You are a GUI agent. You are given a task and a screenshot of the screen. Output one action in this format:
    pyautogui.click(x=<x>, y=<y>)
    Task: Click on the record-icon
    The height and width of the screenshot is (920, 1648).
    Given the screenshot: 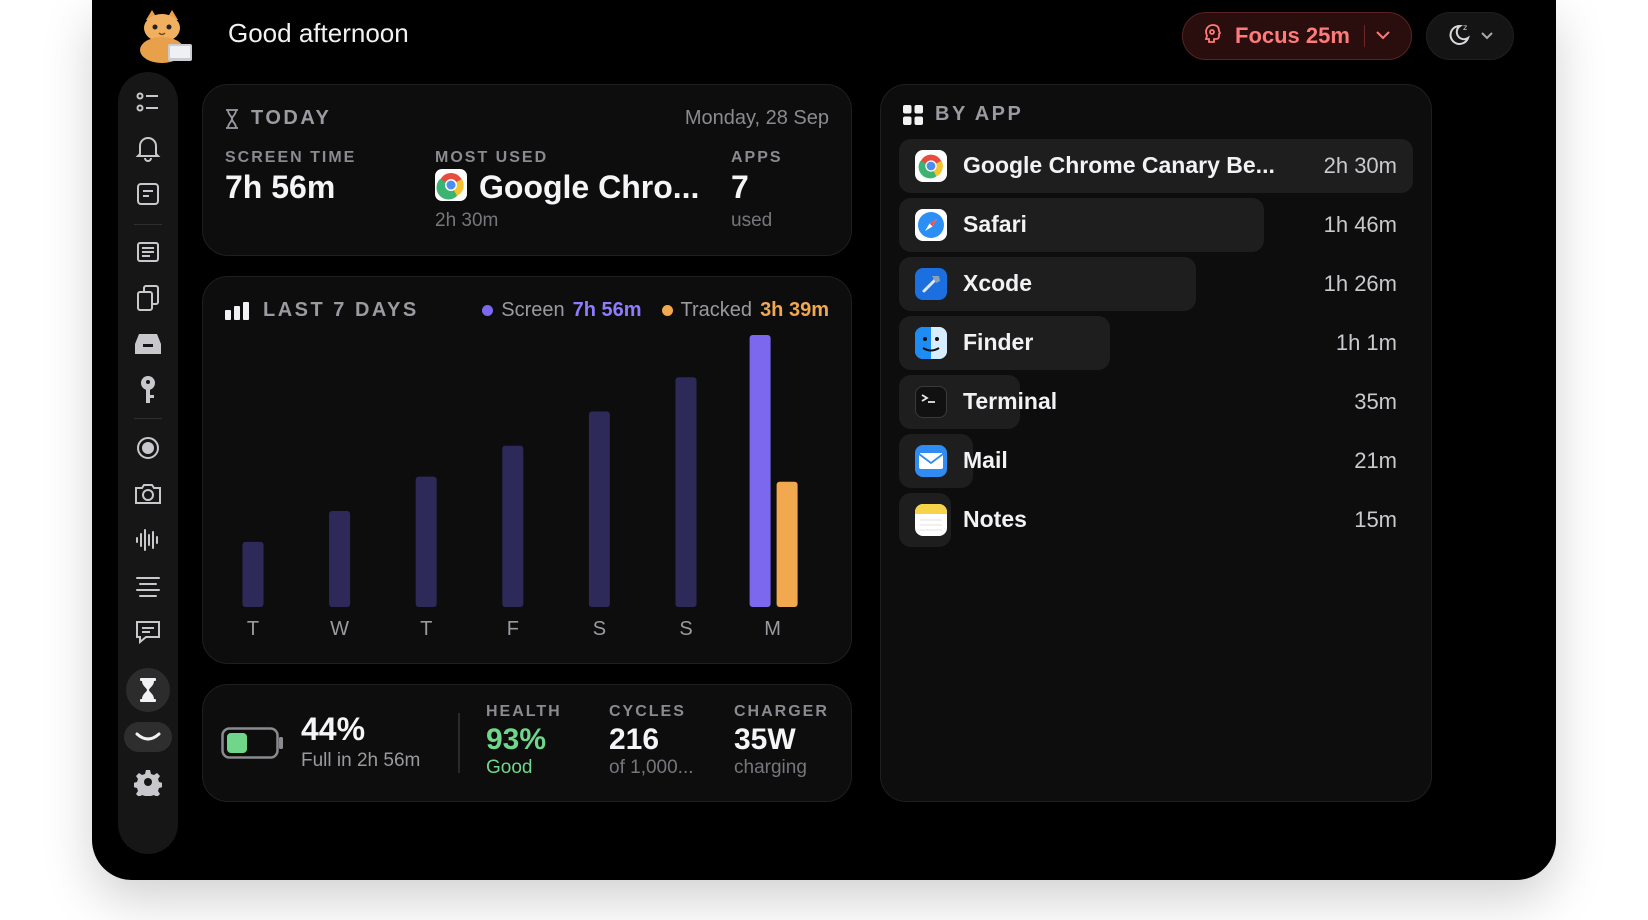 What is the action you would take?
    pyautogui.click(x=148, y=448)
    